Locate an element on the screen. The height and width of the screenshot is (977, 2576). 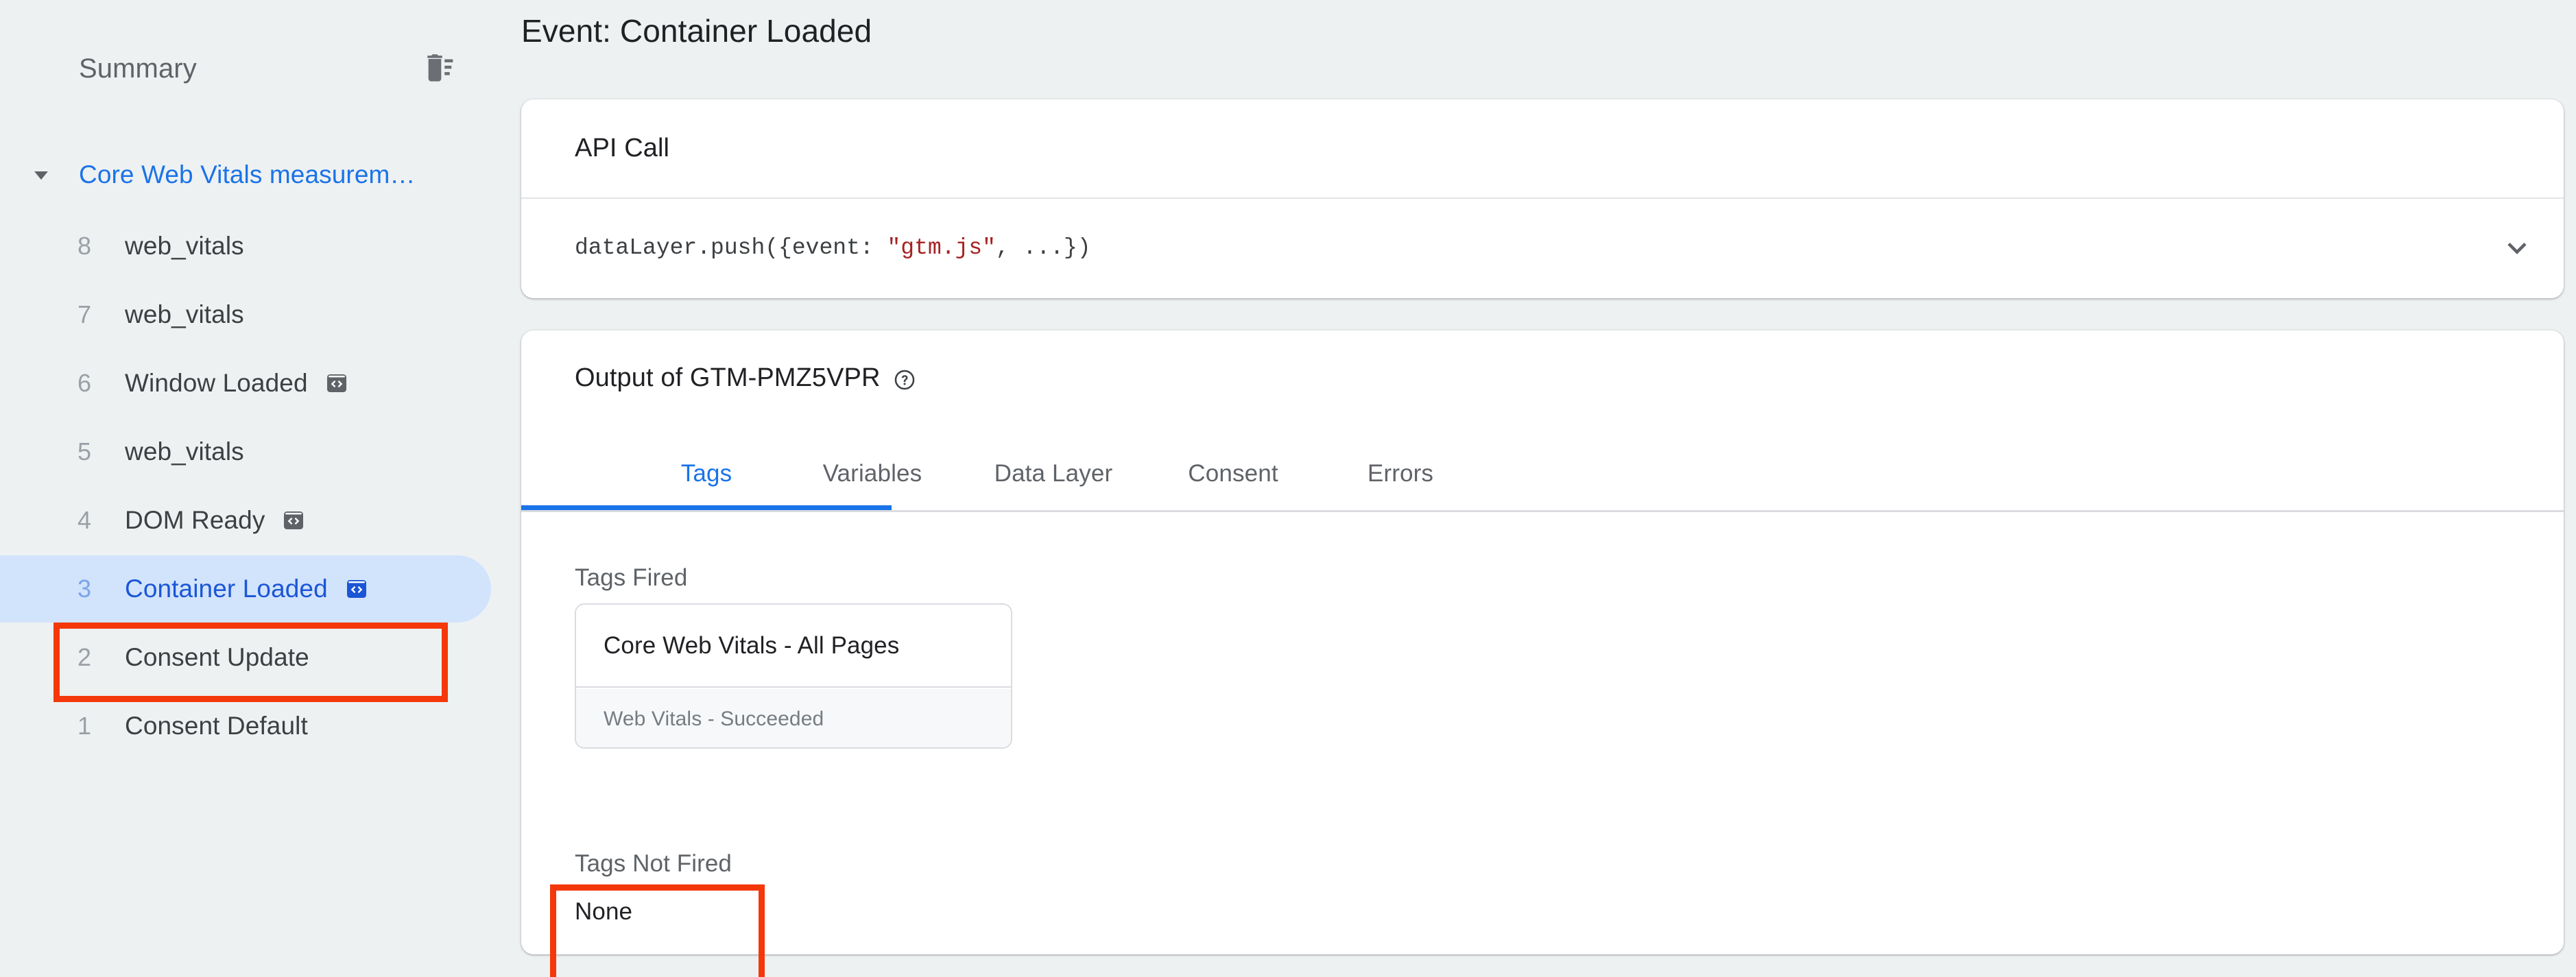
event-row: 6 Window Loaded is located at coordinates (260, 384).